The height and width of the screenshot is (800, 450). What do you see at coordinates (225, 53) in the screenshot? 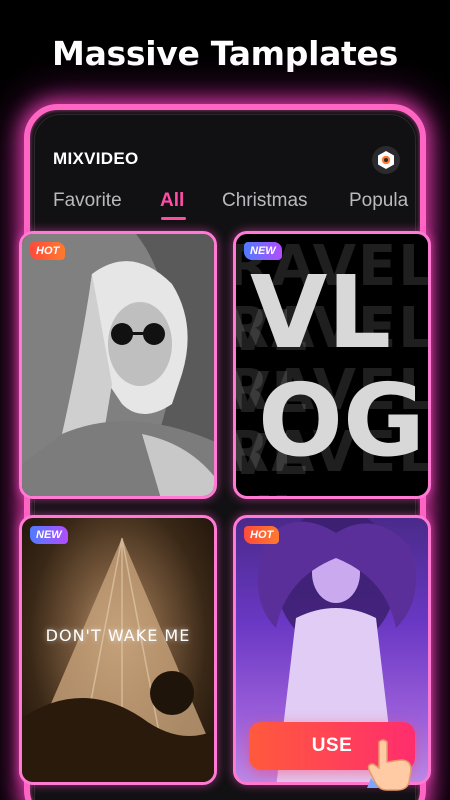
I see `page-headline: Massive Tamplates` at bounding box center [225, 53].